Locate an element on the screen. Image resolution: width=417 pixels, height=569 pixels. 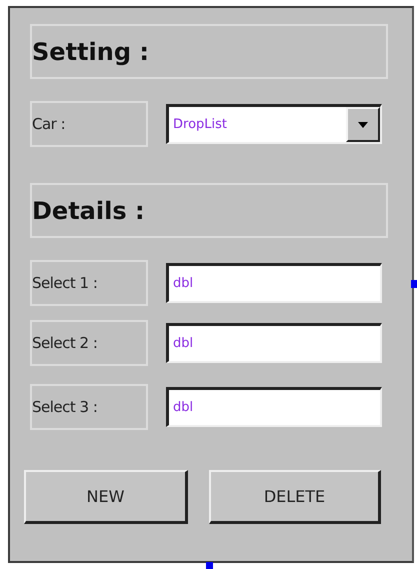
section-heading: Details : is located at coordinates (209, 210).